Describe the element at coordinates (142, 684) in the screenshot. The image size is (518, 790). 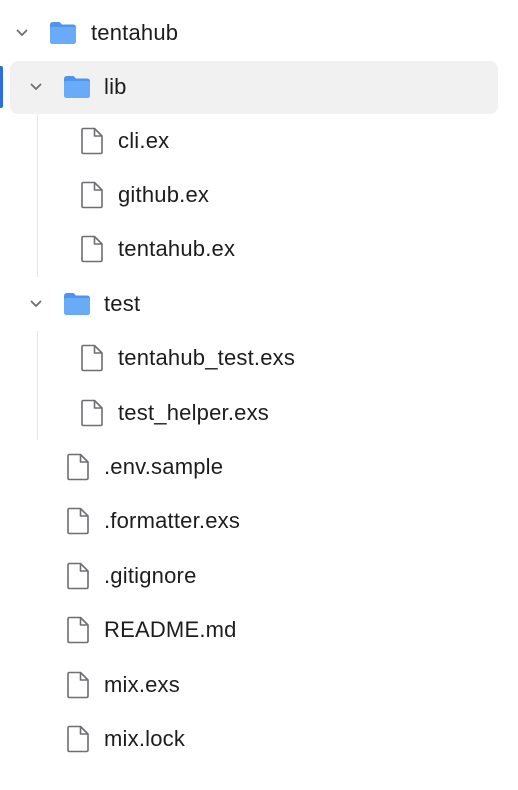
I see `tree-item-label: mix.exs` at that location.